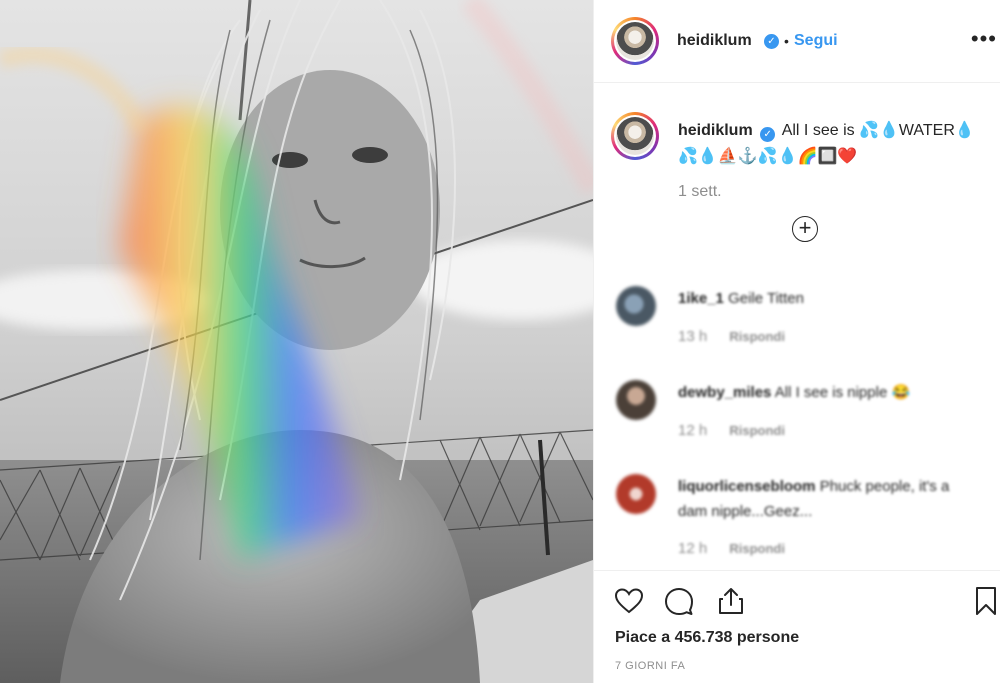  Describe the element at coordinates (984, 39) in the screenshot. I see `more-options-icon: •••` at that location.